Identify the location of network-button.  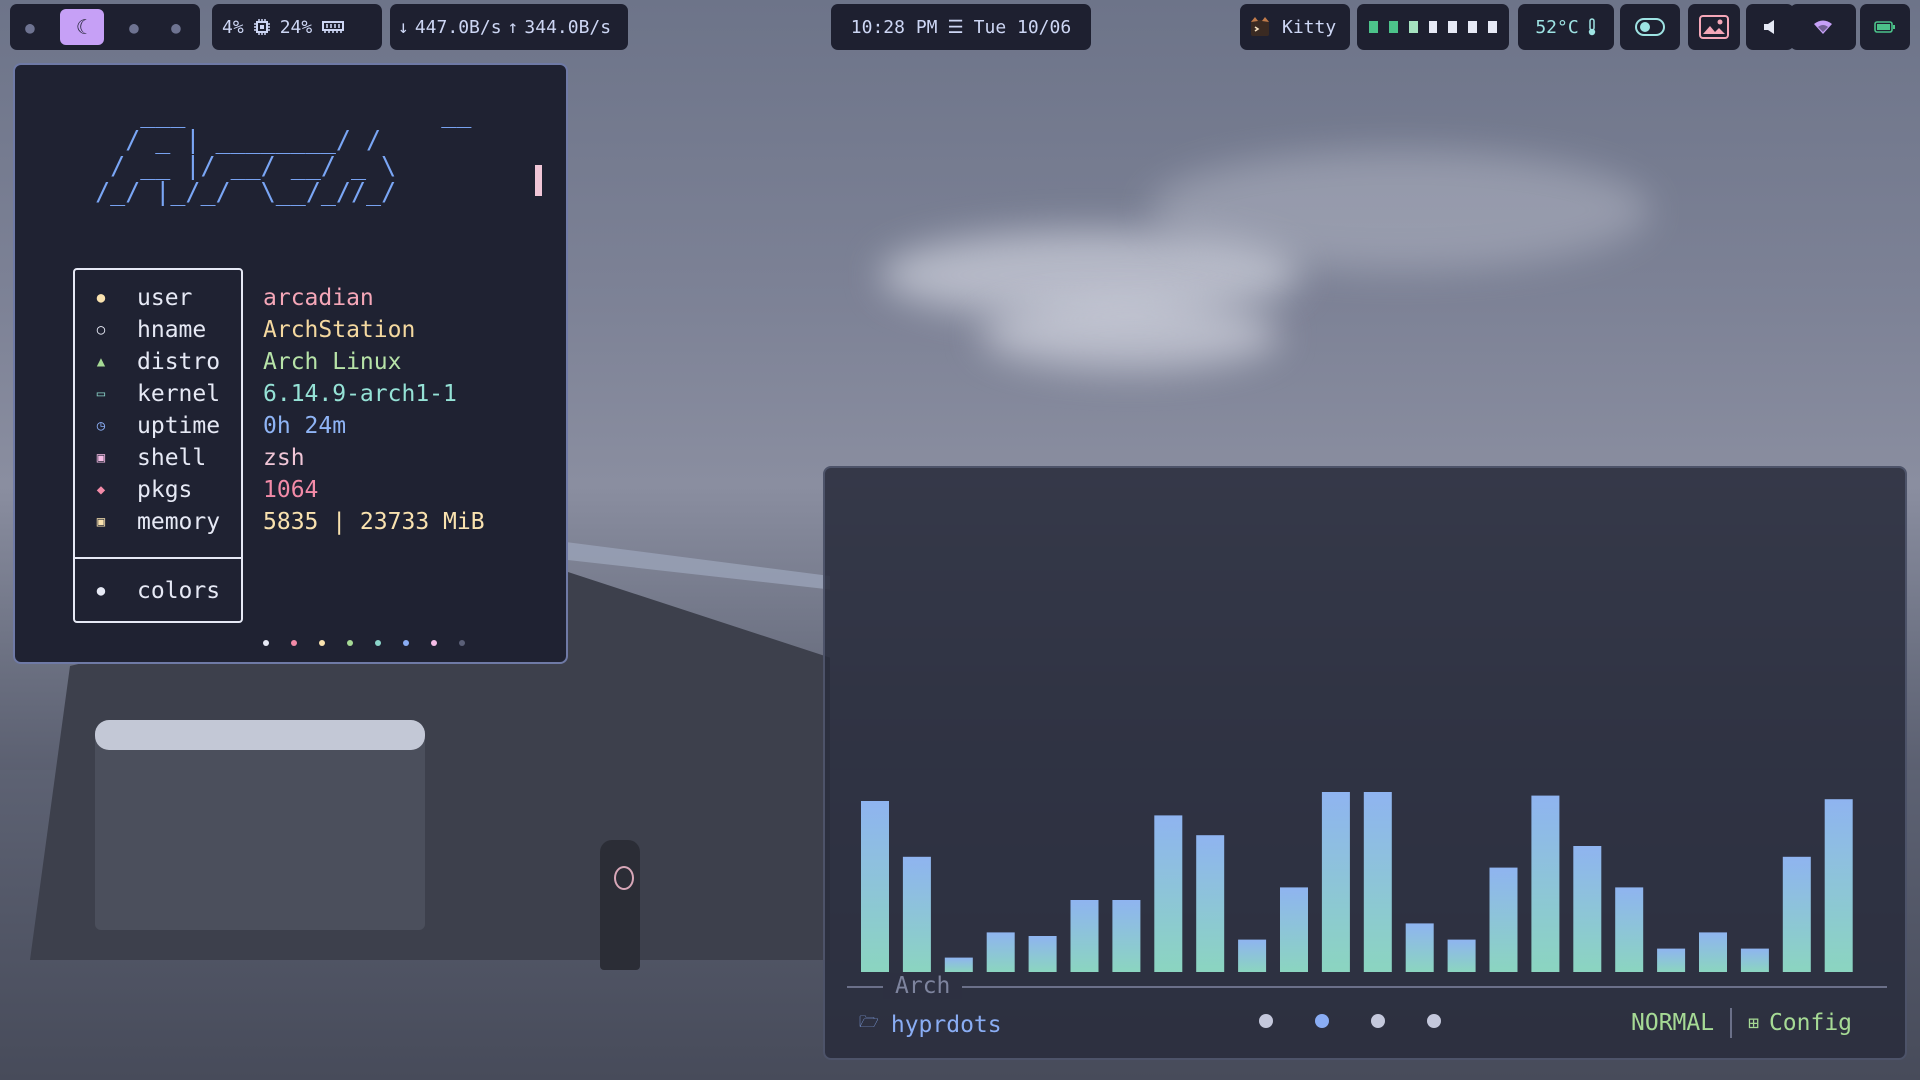
(1823, 27).